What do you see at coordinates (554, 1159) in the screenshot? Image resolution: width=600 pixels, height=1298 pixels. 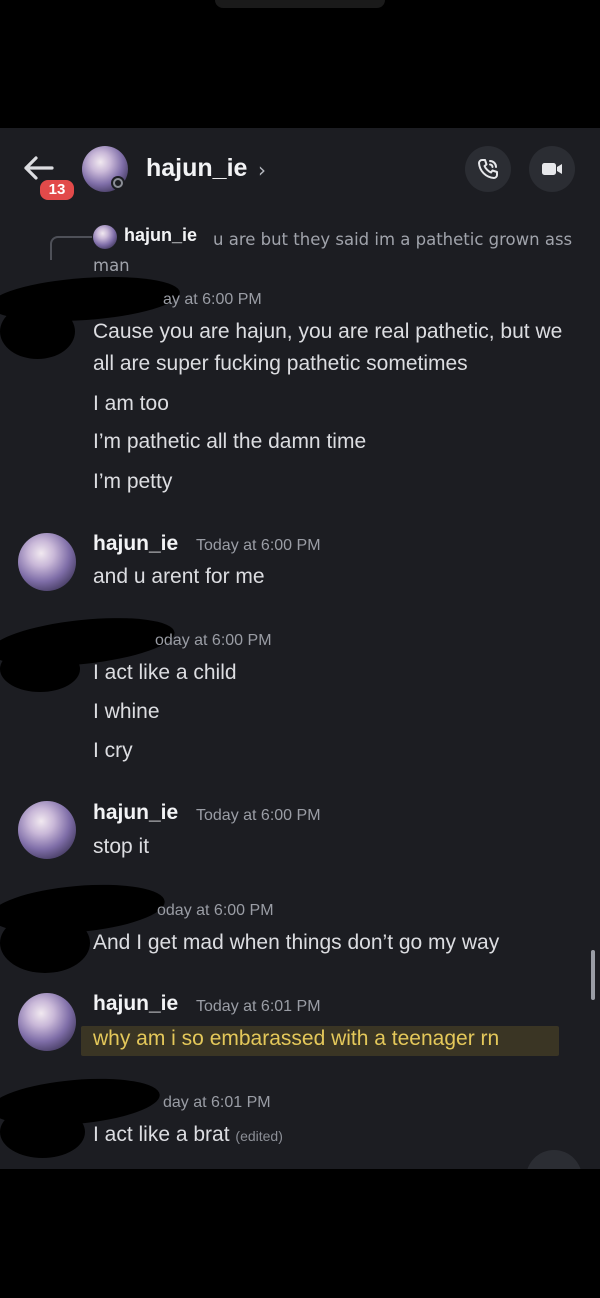 I see `scroll-to-bottom-button` at bounding box center [554, 1159].